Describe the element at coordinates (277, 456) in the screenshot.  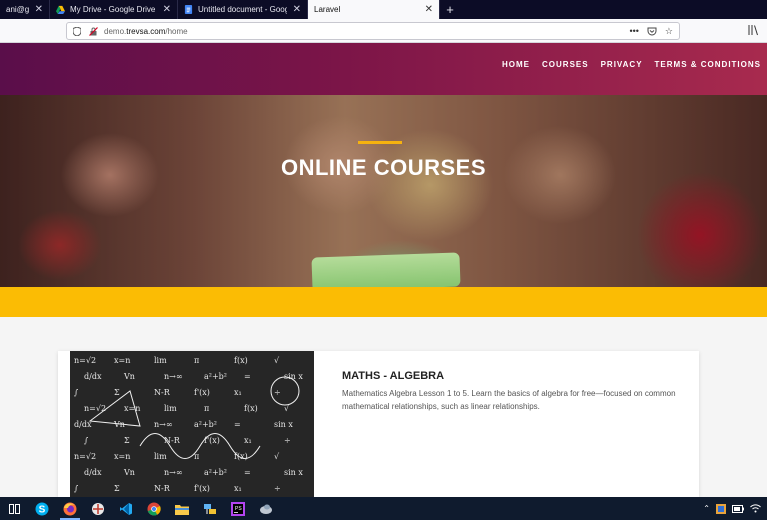
I see `chalk-formula: √` at that location.